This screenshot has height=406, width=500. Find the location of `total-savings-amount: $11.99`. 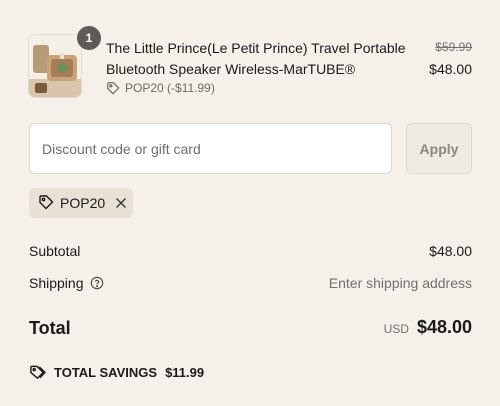

total-savings-amount: $11.99 is located at coordinates (185, 372).